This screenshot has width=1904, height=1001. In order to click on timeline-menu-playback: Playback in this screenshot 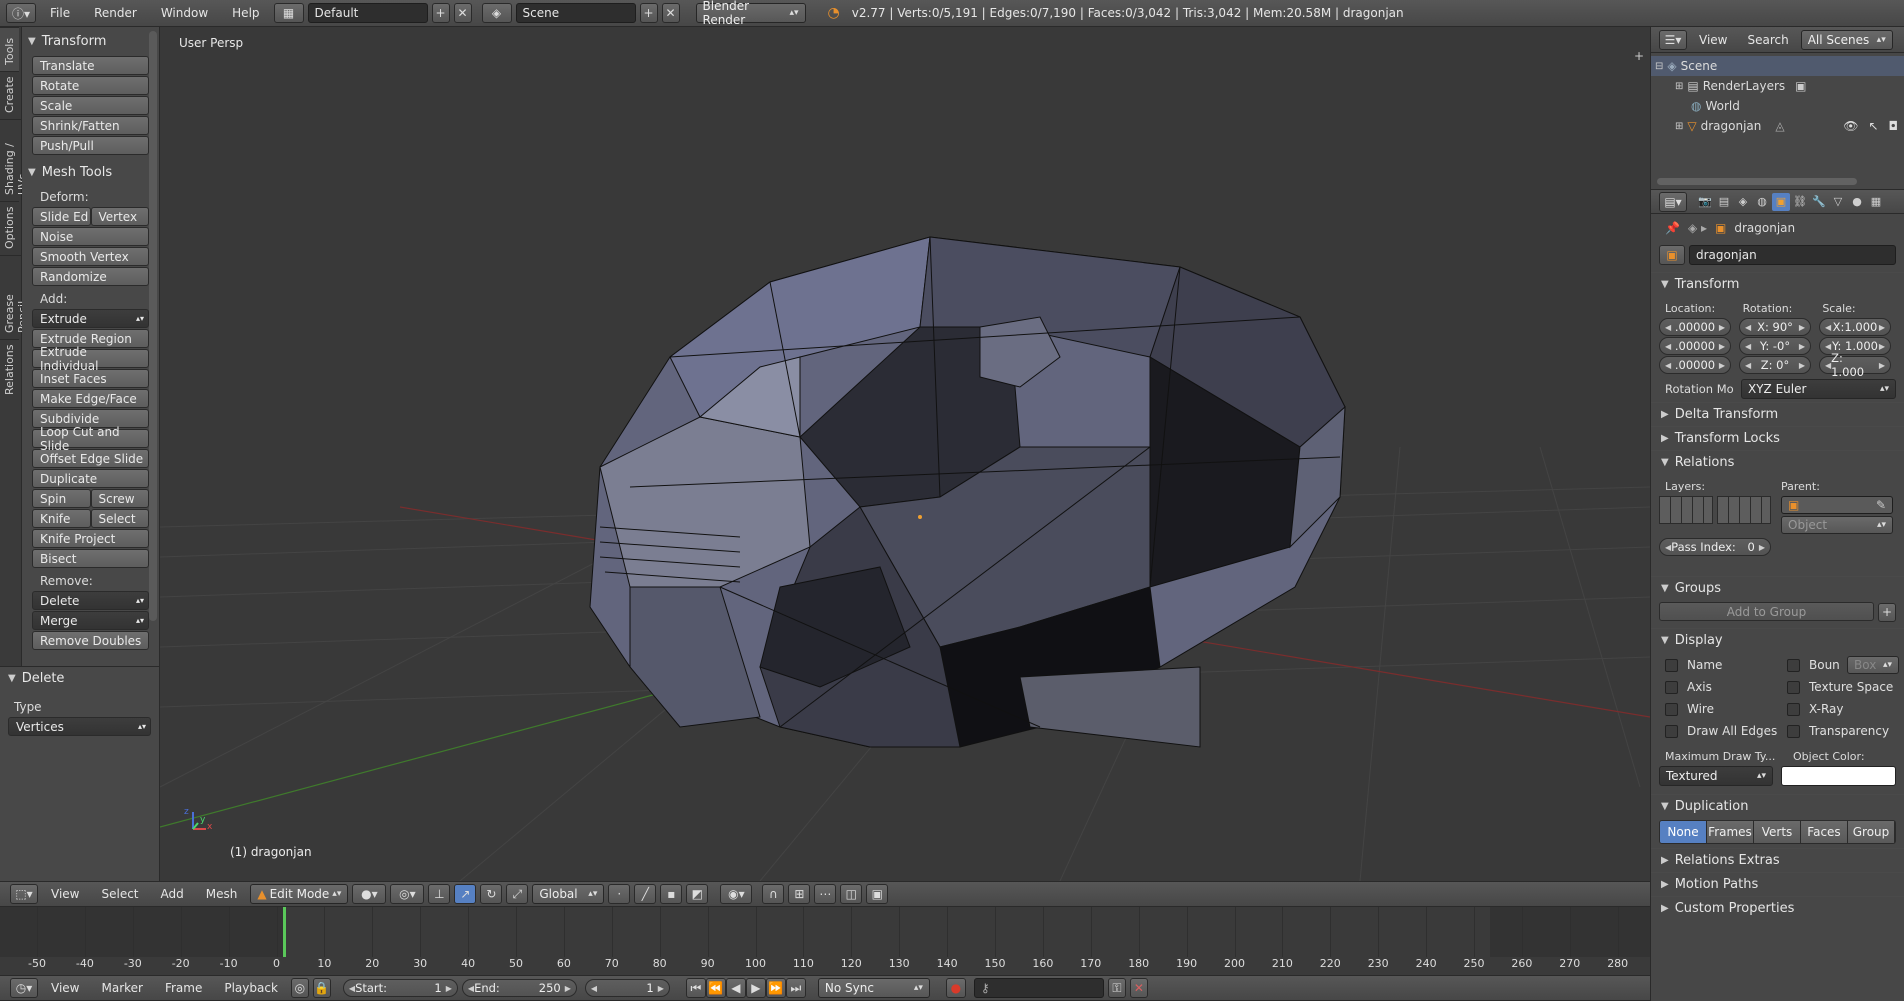, I will do `click(251, 988)`.